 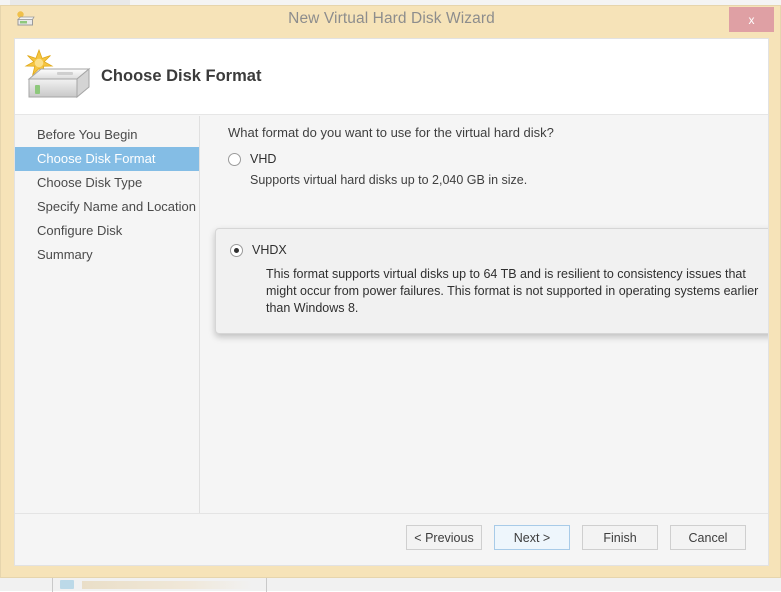 What do you see at coordinates (391, 539) in the screenshot?
I see `dialog-footer: < Previous Next > Finish Cancel` at bounding box center [391, 539].